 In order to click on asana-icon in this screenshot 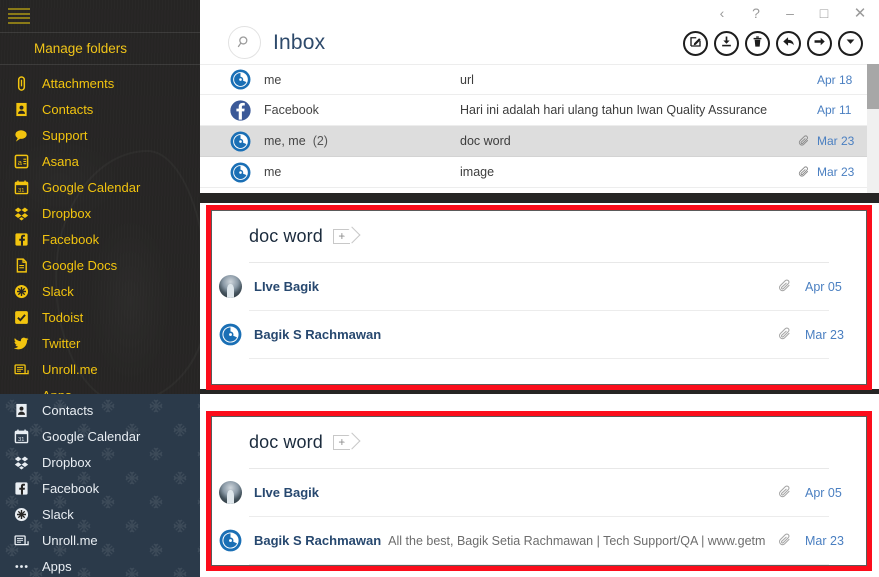, I will do `click(21, 161)`.